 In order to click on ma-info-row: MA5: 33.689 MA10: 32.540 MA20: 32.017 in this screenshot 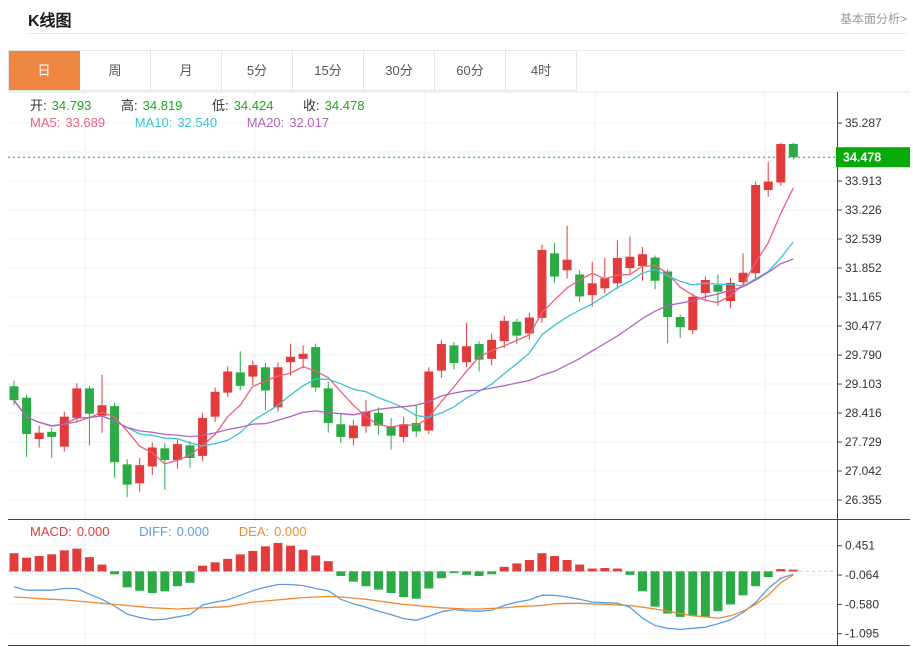, I will do `click(192, 122)`.